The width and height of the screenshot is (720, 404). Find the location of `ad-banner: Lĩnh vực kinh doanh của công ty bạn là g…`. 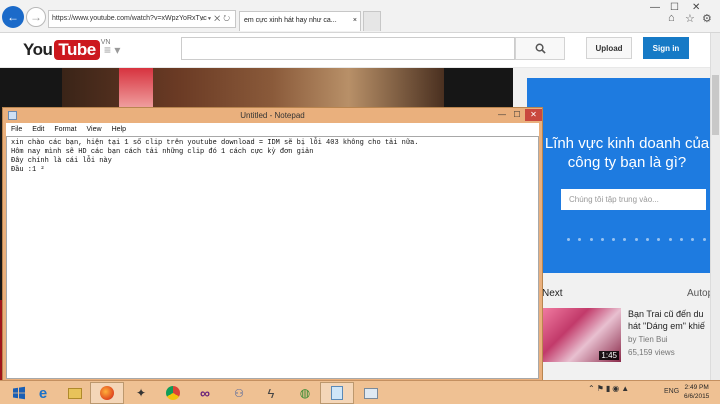

ad-banner: Lĩnh vực kinh doanh của công ty bạn là g… is located at coordinates (623, 175).